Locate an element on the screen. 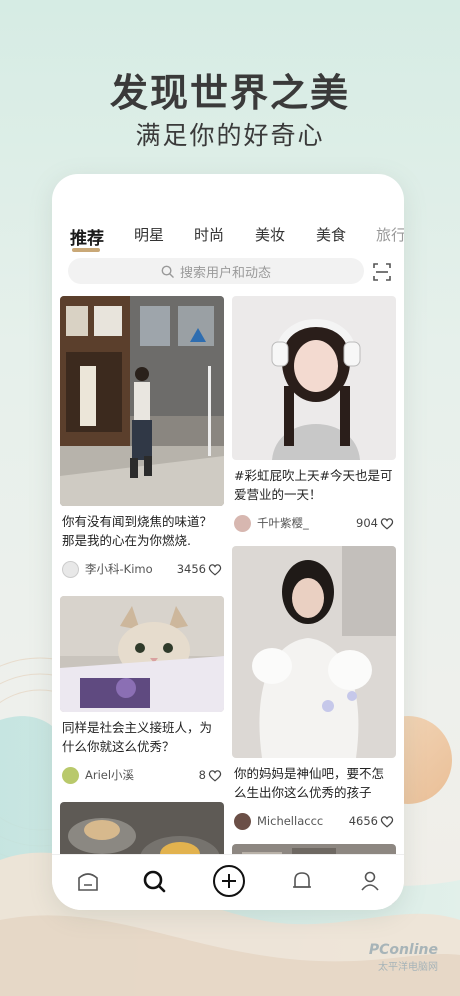 This screenshot has width=460, height=996. feed-card: 你的妈妈是神仙吧，要不怎么生出你这么优秀的孩子 Michellaccc 4656 is located at coordinates (314, 690).